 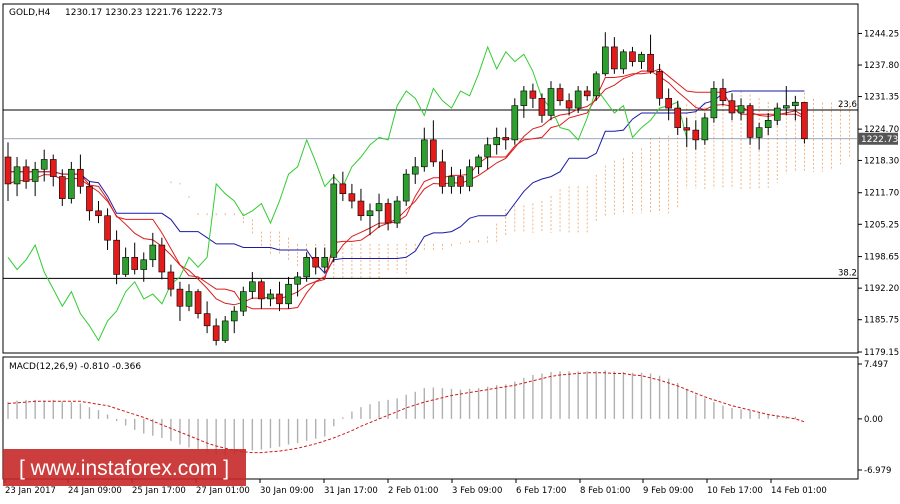 What do you see at coordinates (881, 258) in the screenshot?
I see `price-tick-label: 1198.65` at bounding box center [881, 258].